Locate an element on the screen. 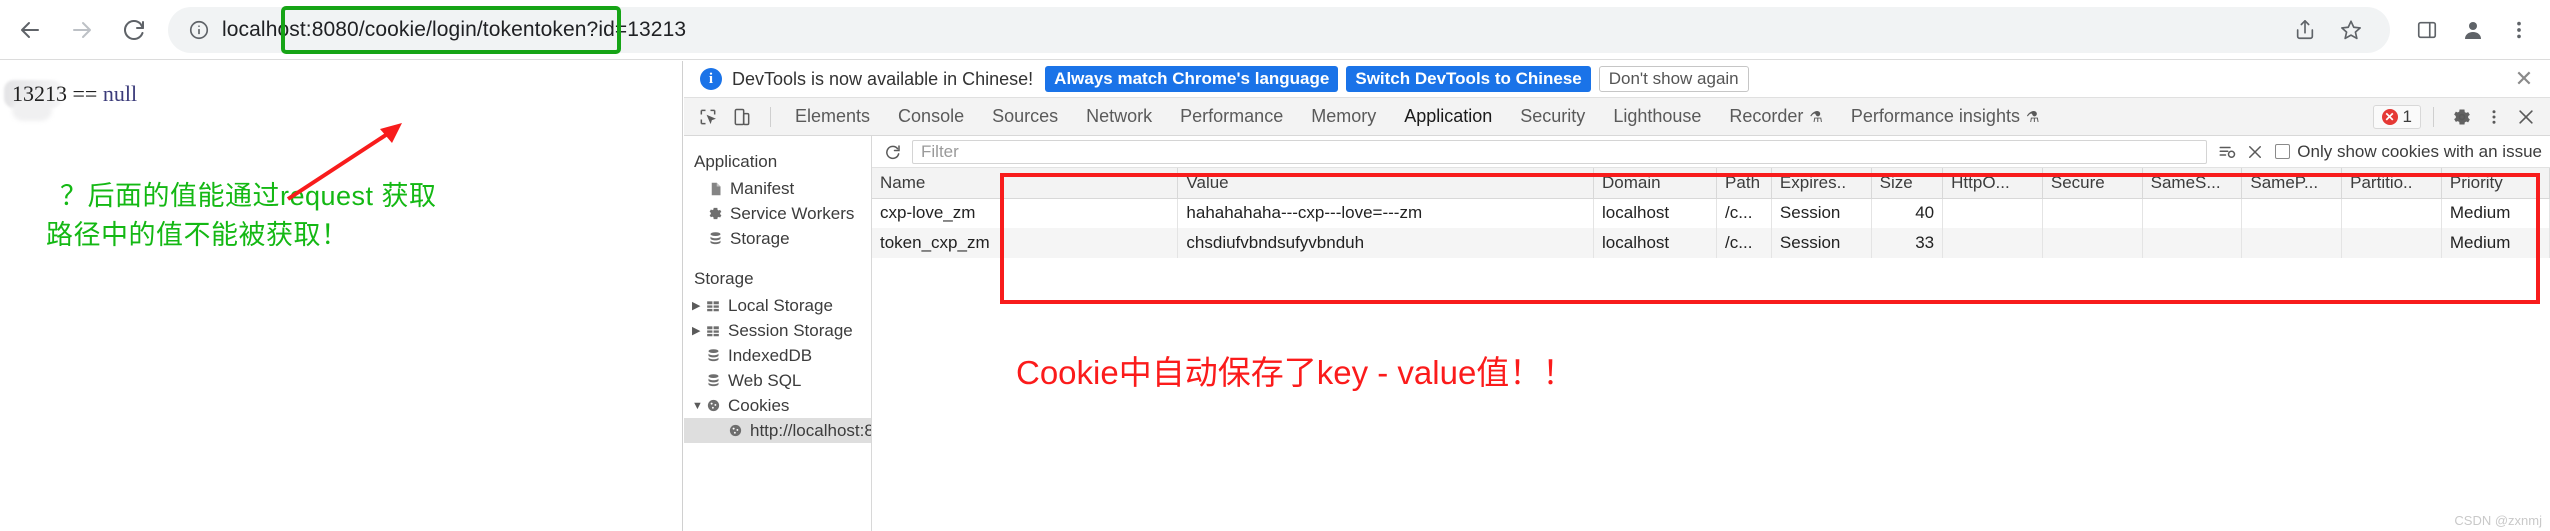 This screenshot has height=531, width=2550. tab-performance: Performance is located at coordinates (1231, 117).